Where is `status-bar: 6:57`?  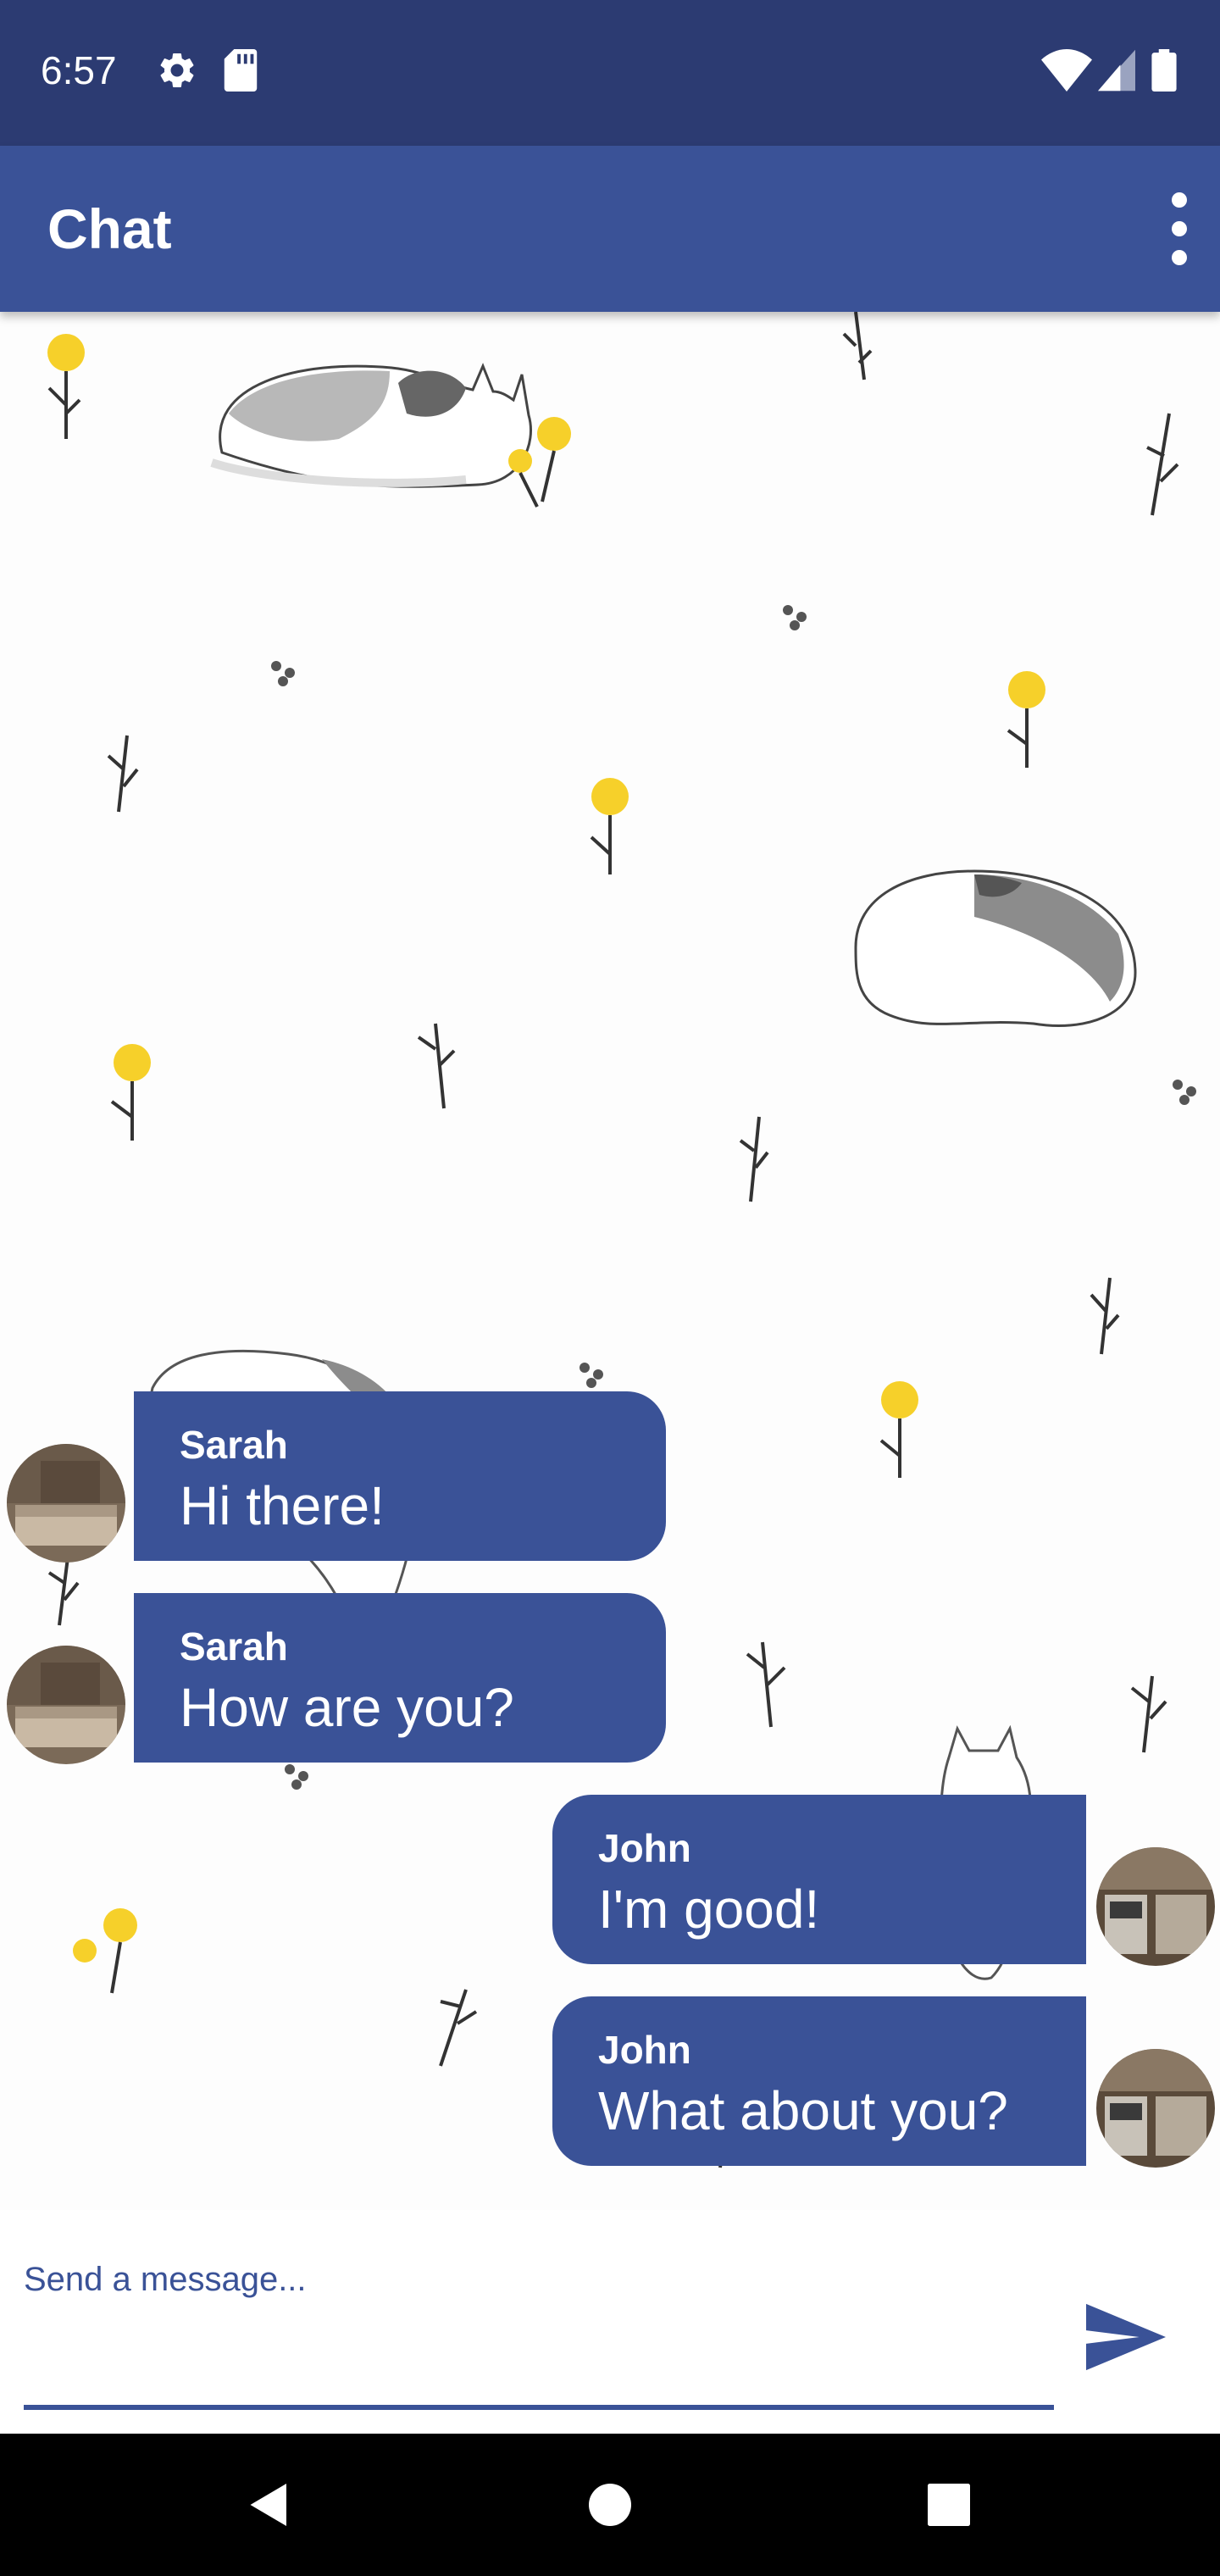
status-bar: 6:57 is located at coordinates (610, 73).